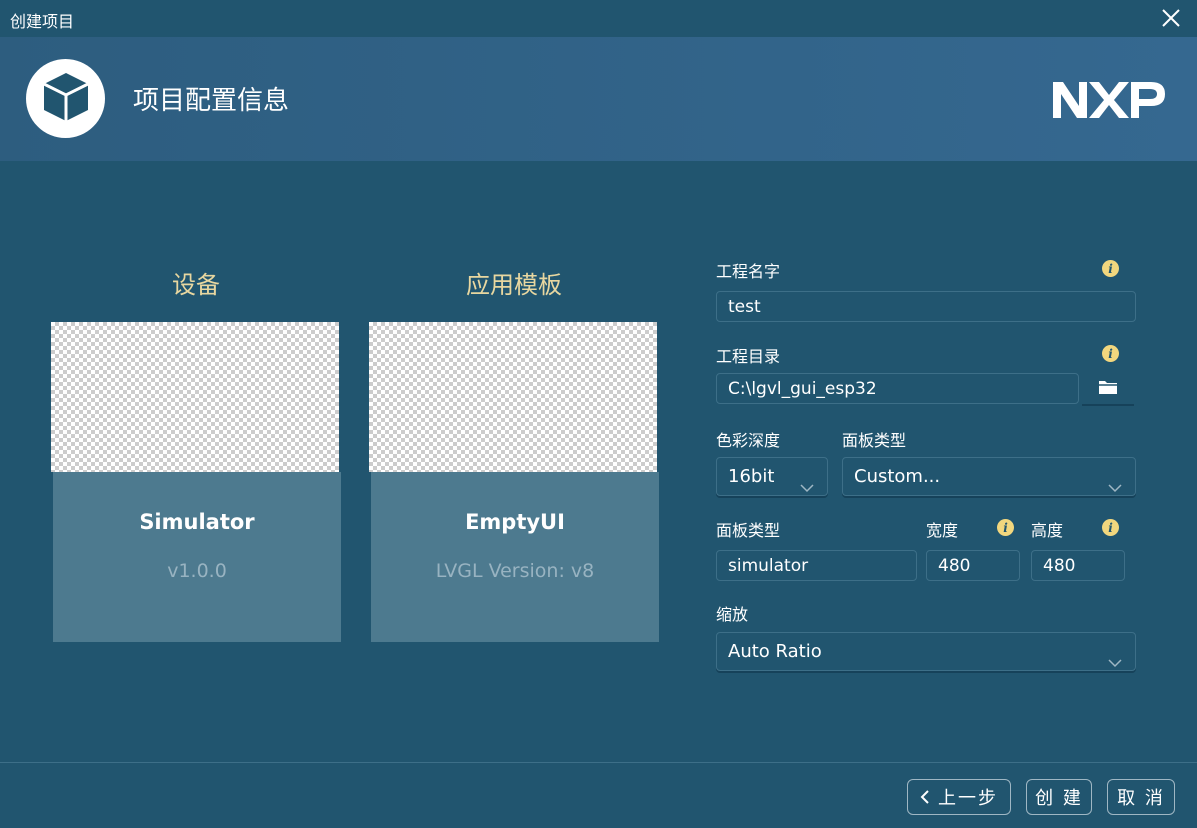 Image resolution: width=1197 pixels, height=828 pixels. What do you see at coordinates (775, 651) in the screenshot?
I see `scale-value: Auto Ratio` at bounding box center [775, 651].